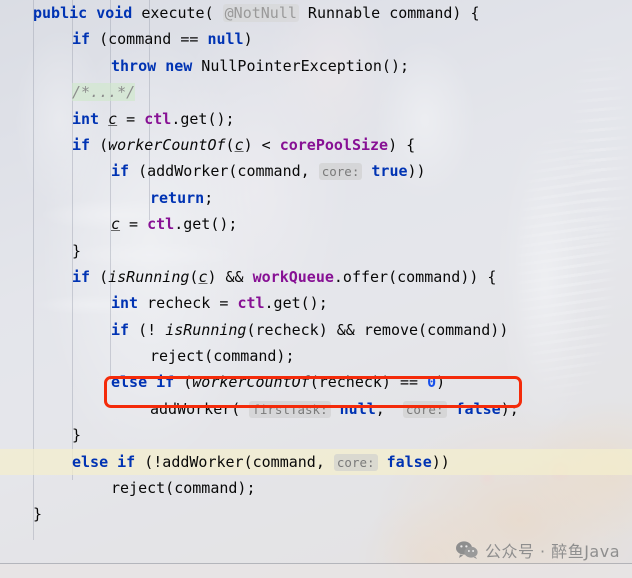  I want to click on code-token-pl: ,, so click(389, 408).